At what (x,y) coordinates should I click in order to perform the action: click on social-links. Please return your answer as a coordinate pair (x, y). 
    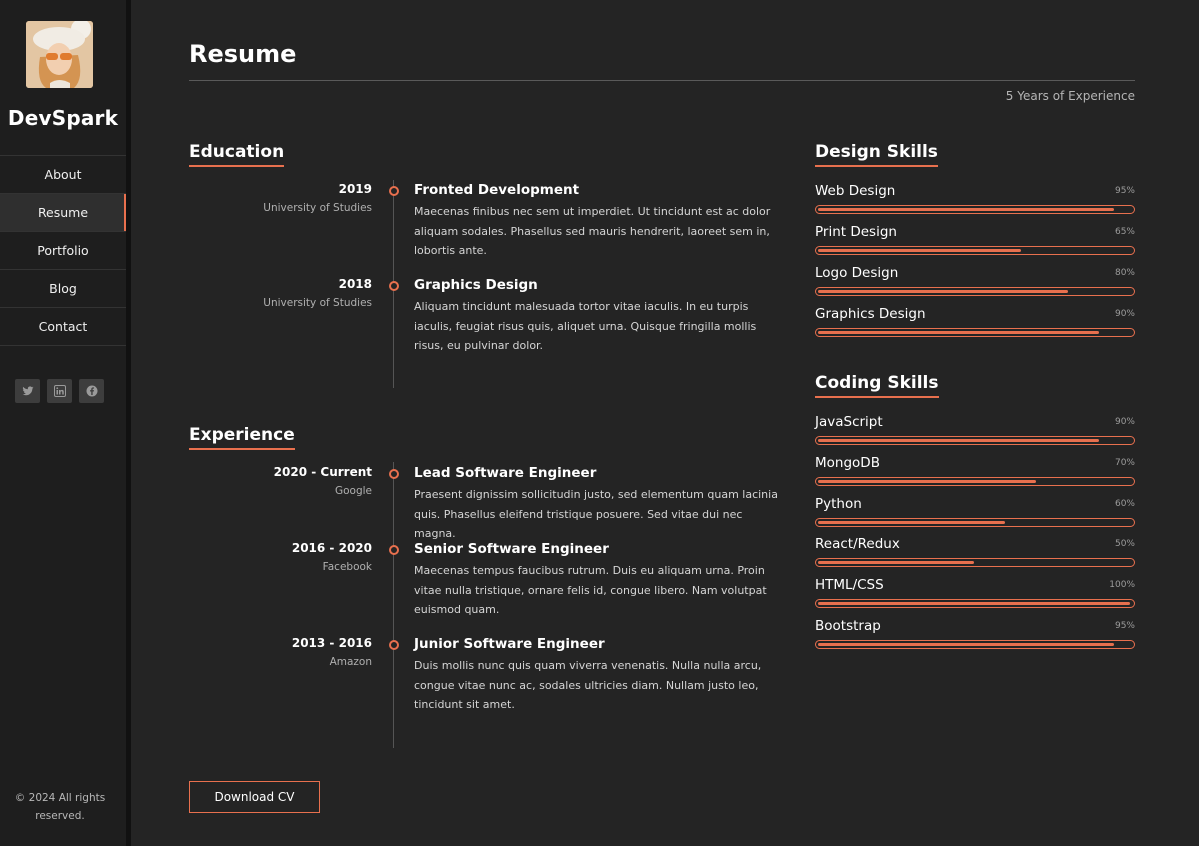
    Looking at the image, I should click on (59, 391).